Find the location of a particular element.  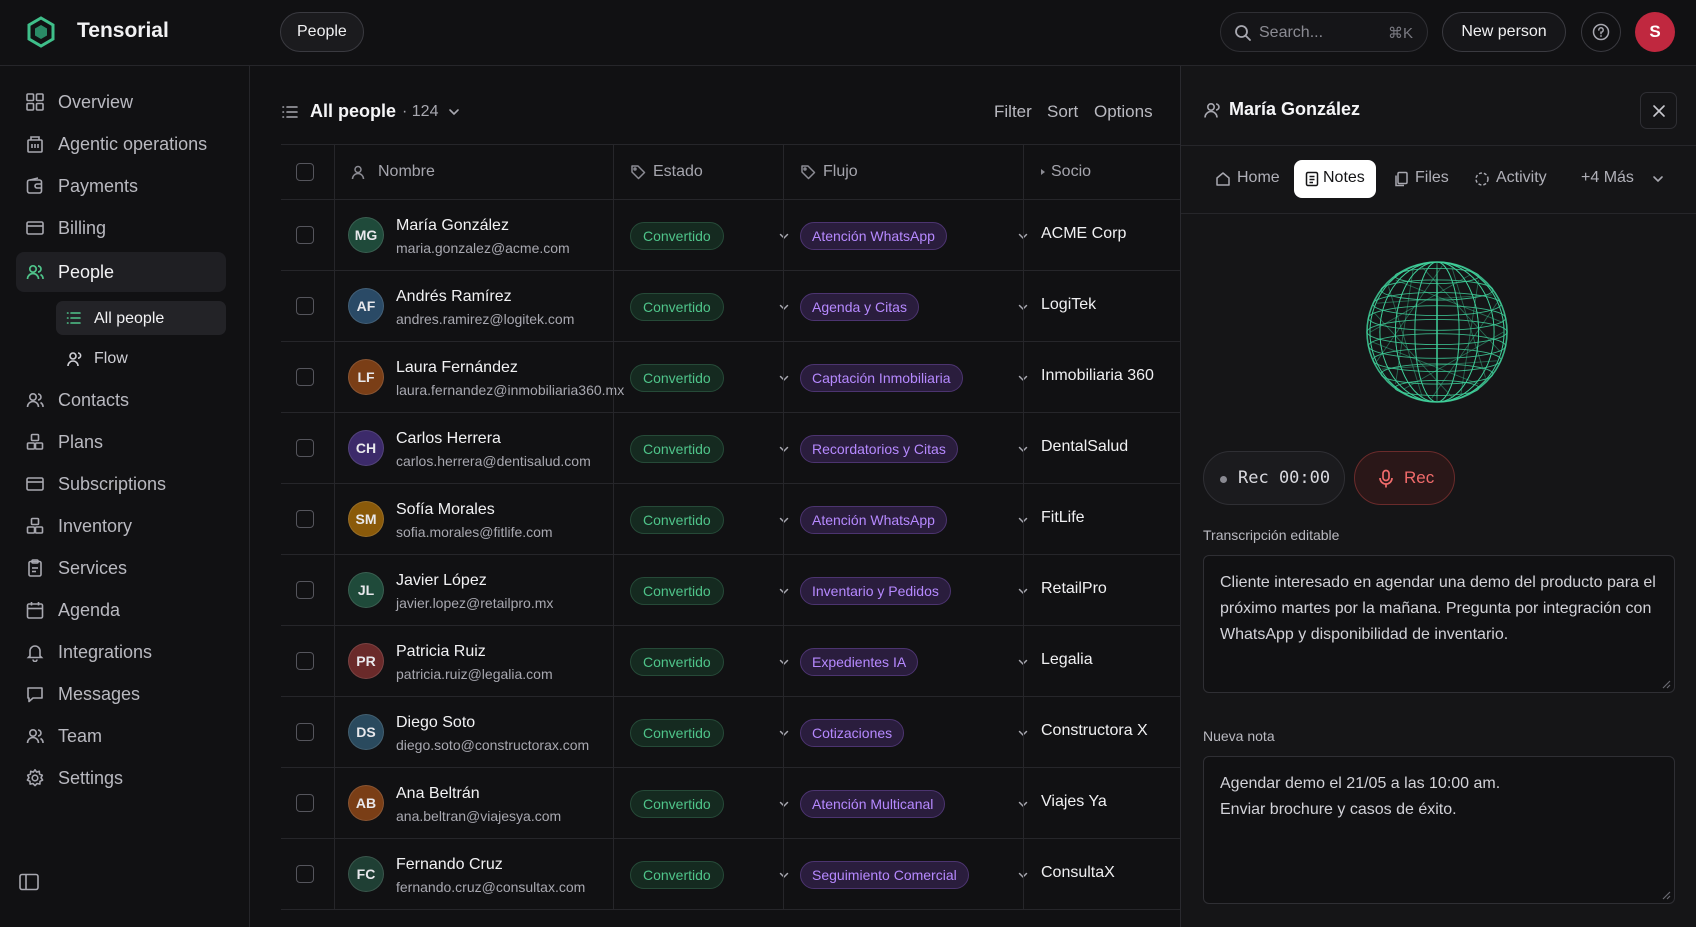

person-name: Carlos Herrera is located at coordinates (448, 439).